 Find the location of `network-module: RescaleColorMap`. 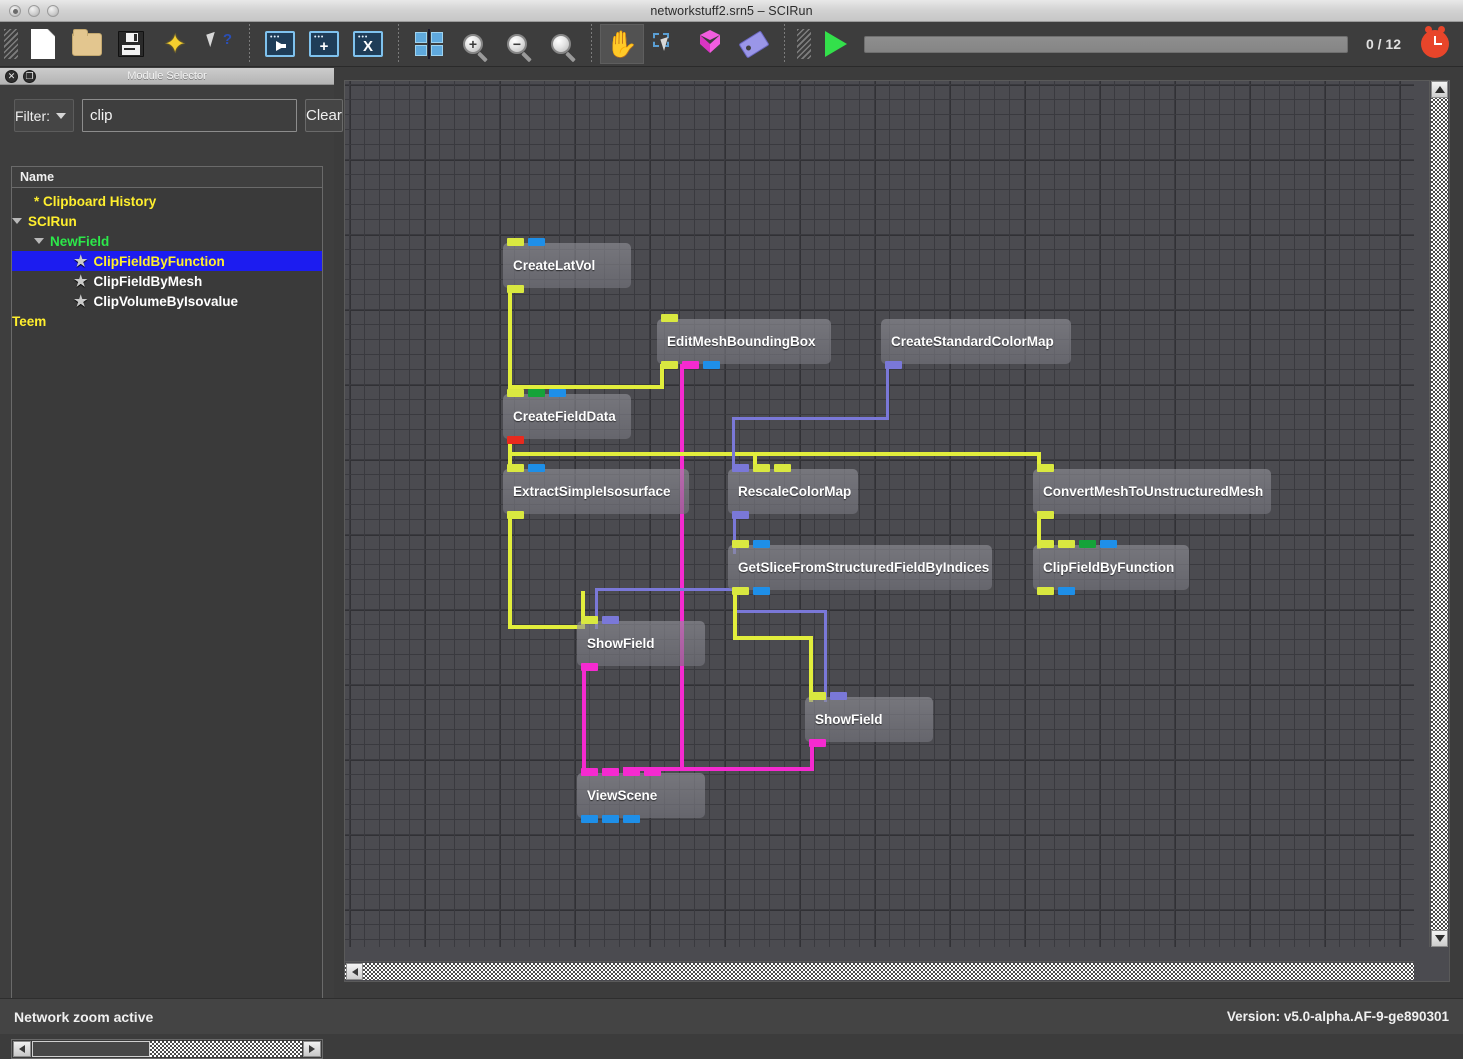

network-module: RescaleColorMap is located at coordinates (793, 491).